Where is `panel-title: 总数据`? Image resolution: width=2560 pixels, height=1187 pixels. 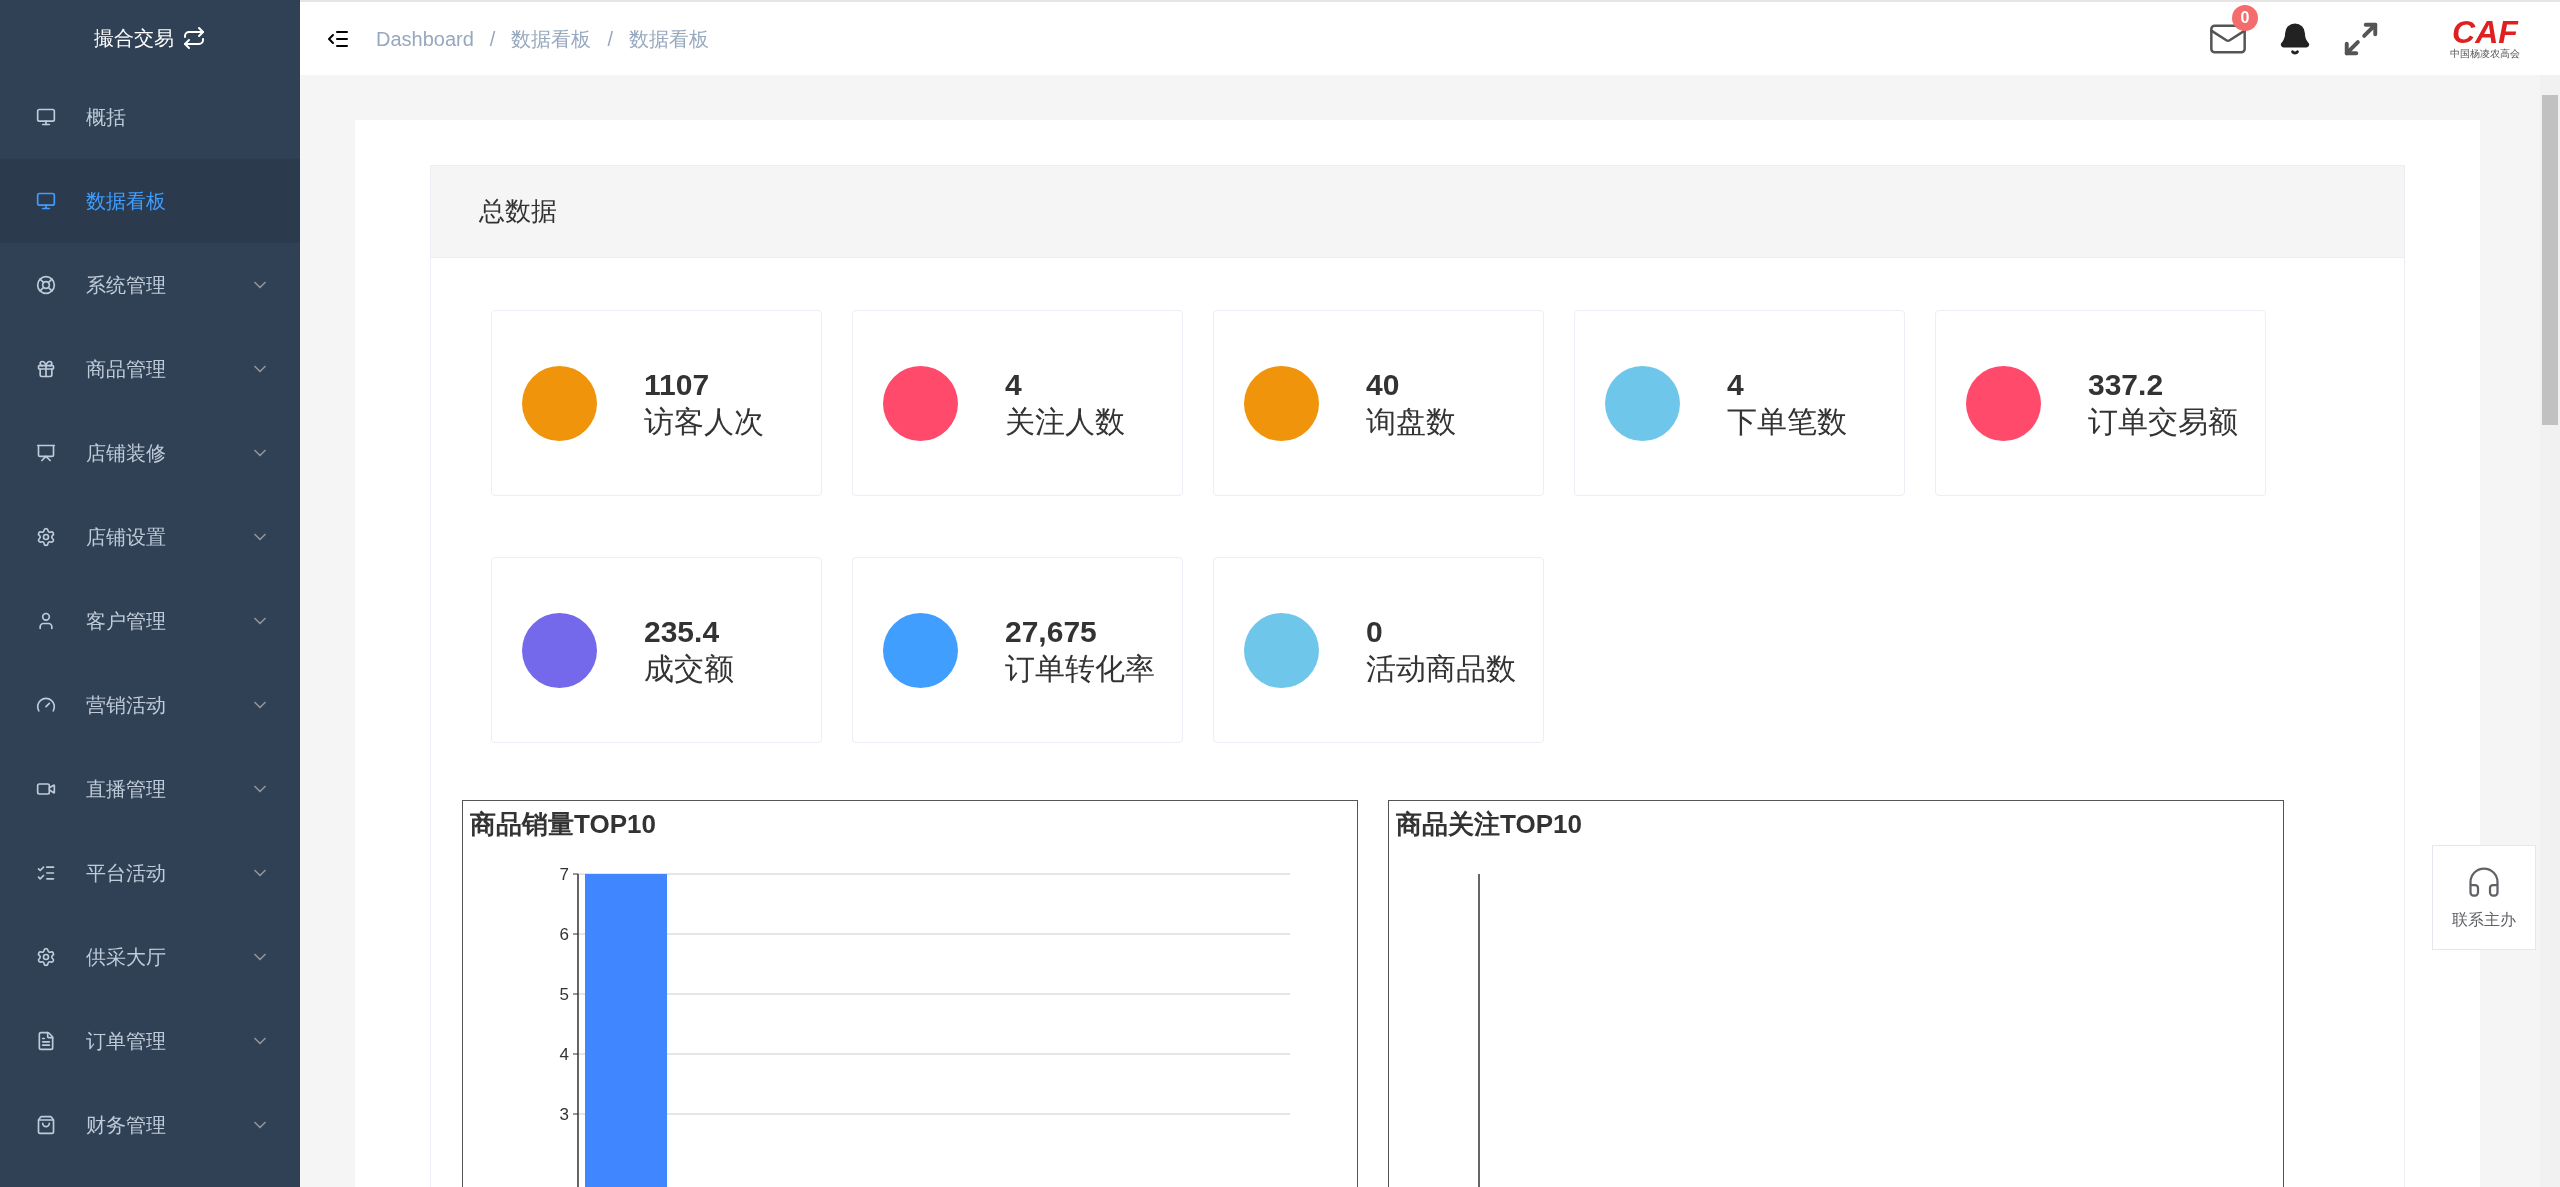 panel-title: 总数据 is located at coordinates (518, 211).